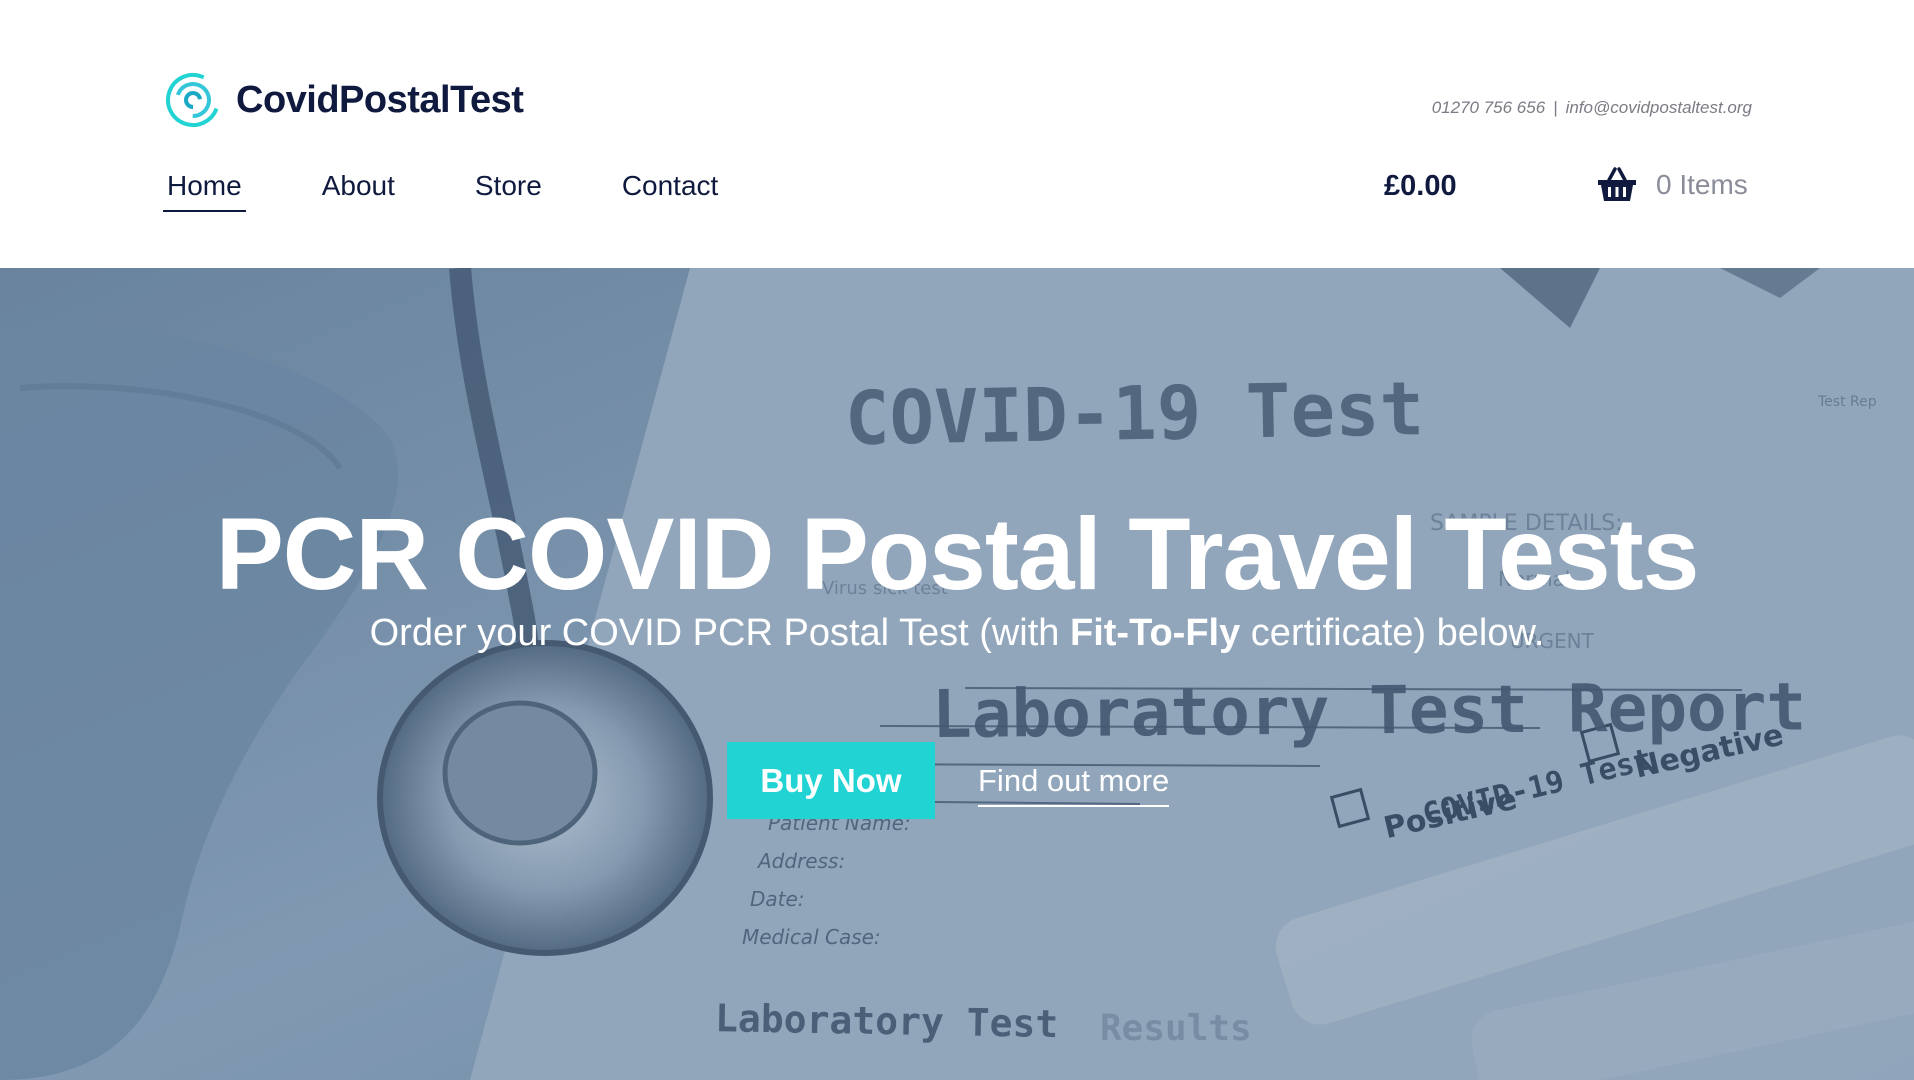  What do you see at coordinates (1702, 184) in the screenshot?
I see `cart-items-count: 0 Items` at bounding box center [1702, 184].